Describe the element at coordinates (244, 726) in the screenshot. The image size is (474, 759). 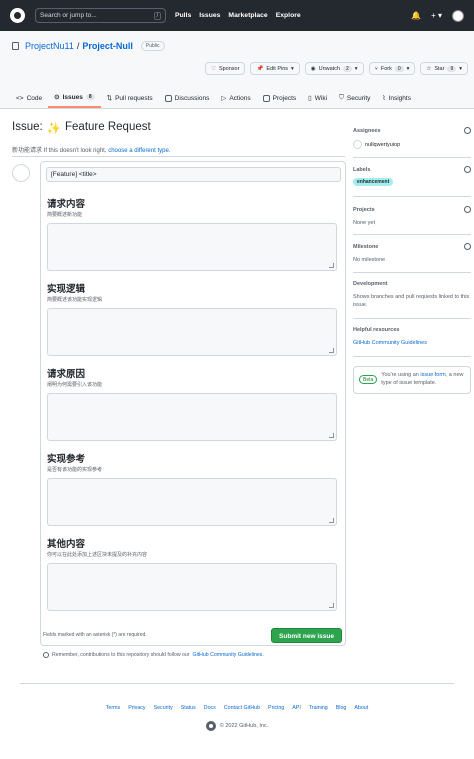
I see `copyright-text: © 2022 GitHub, Inc.` at that location.